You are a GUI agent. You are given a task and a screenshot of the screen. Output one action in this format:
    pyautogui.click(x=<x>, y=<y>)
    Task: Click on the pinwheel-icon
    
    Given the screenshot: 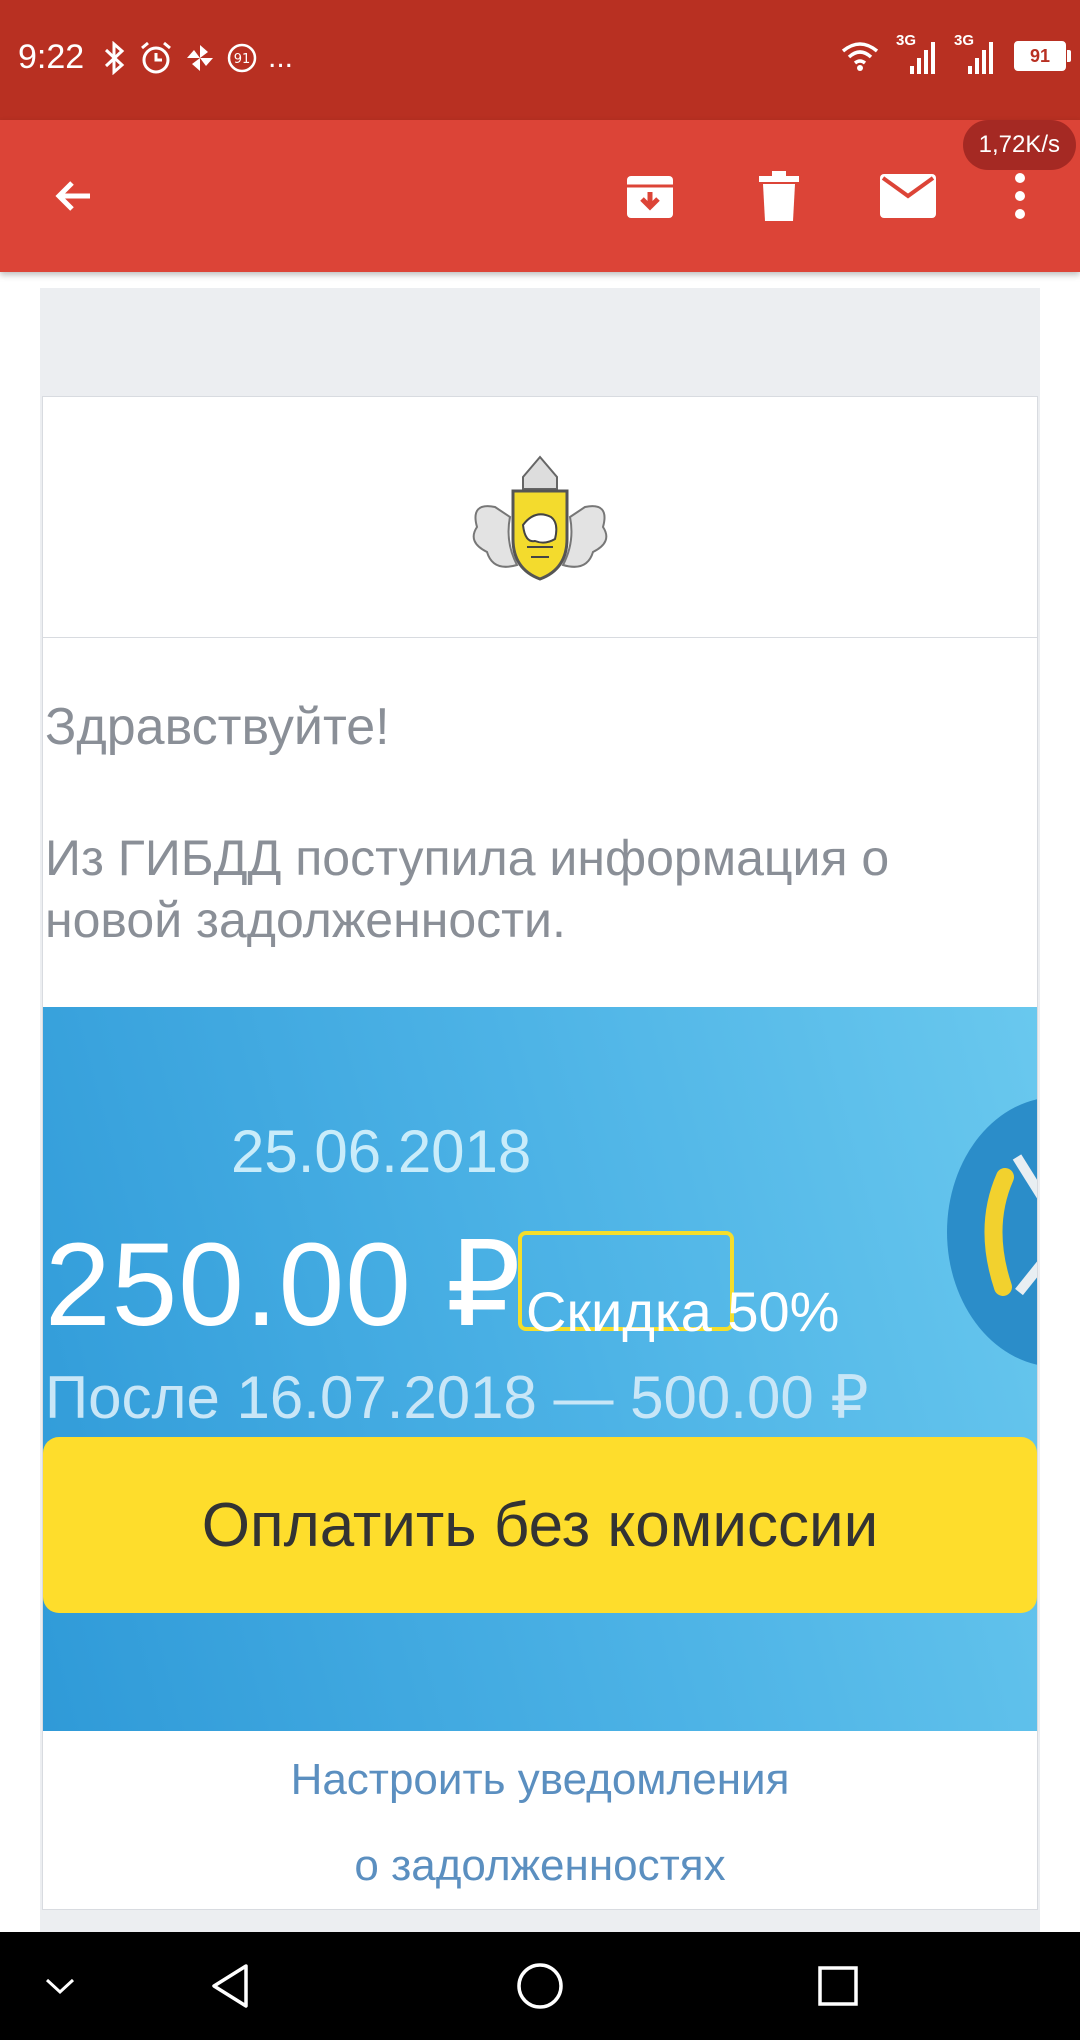 What is the action you would take?
    pyautogui.click(x=200, y=58)
    